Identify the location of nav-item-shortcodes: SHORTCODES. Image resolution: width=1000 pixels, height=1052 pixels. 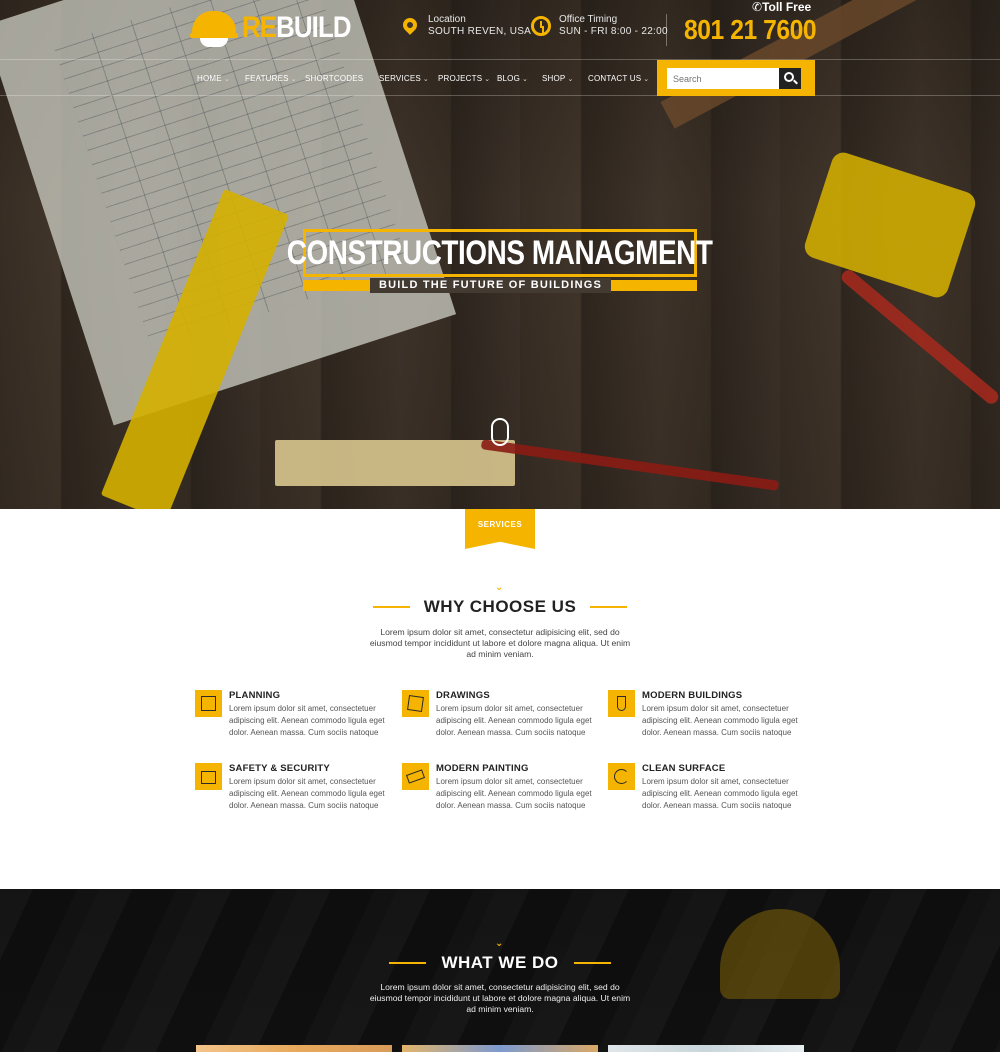
(334, 78).